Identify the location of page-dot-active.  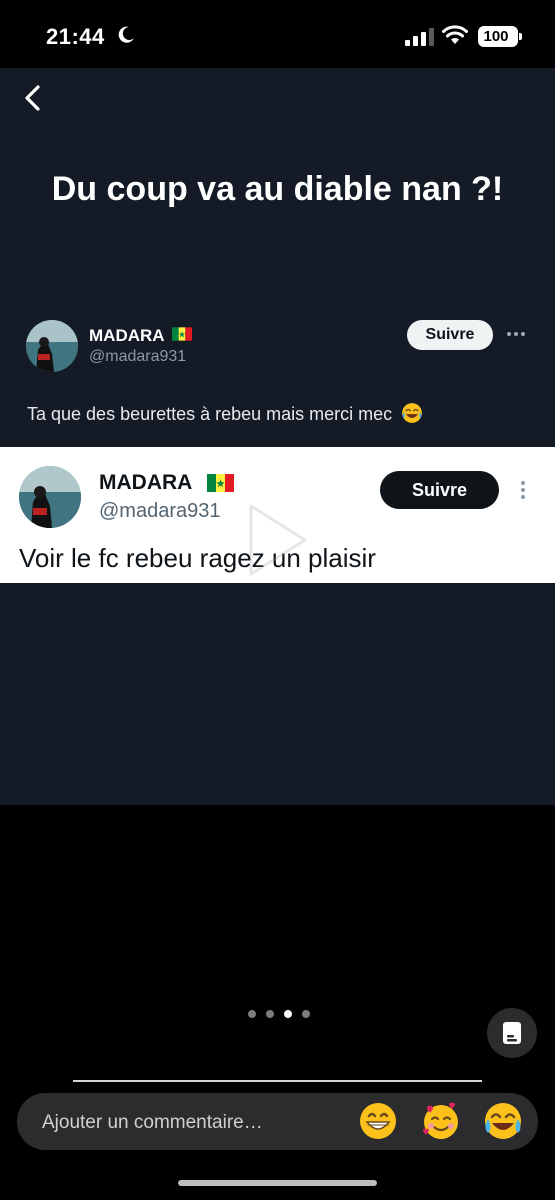
(288, 1014).